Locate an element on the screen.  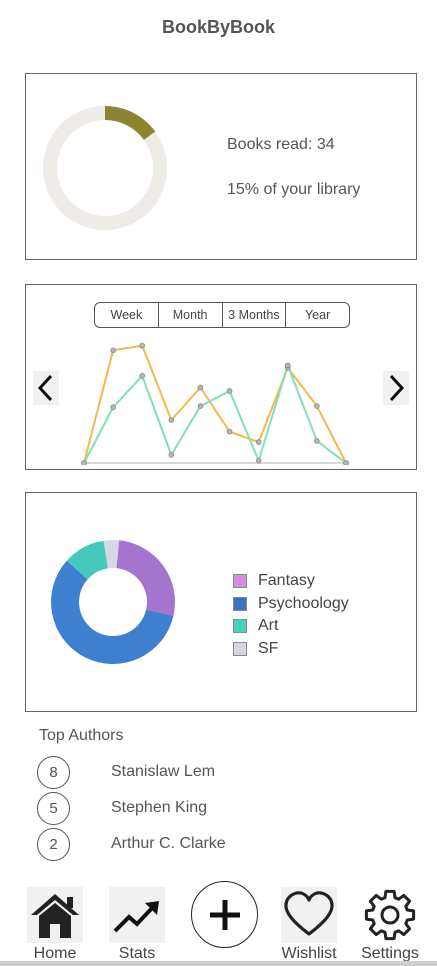
previous-period-button is located at coordinates (46, 388).